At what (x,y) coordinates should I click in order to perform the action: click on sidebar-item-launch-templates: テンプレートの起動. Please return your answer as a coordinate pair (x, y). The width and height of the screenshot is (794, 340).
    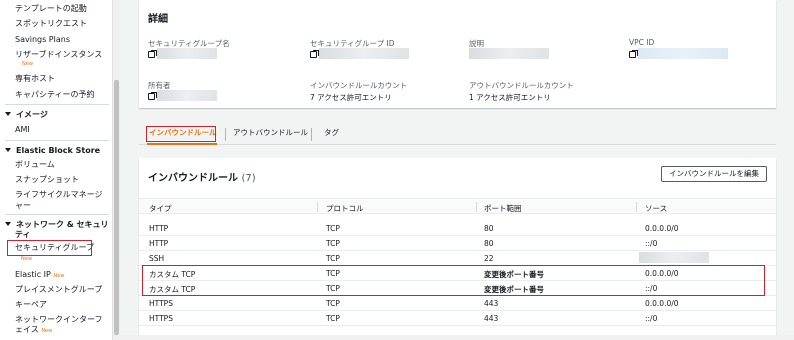
    Looking at the image, I should click on (51, 8).